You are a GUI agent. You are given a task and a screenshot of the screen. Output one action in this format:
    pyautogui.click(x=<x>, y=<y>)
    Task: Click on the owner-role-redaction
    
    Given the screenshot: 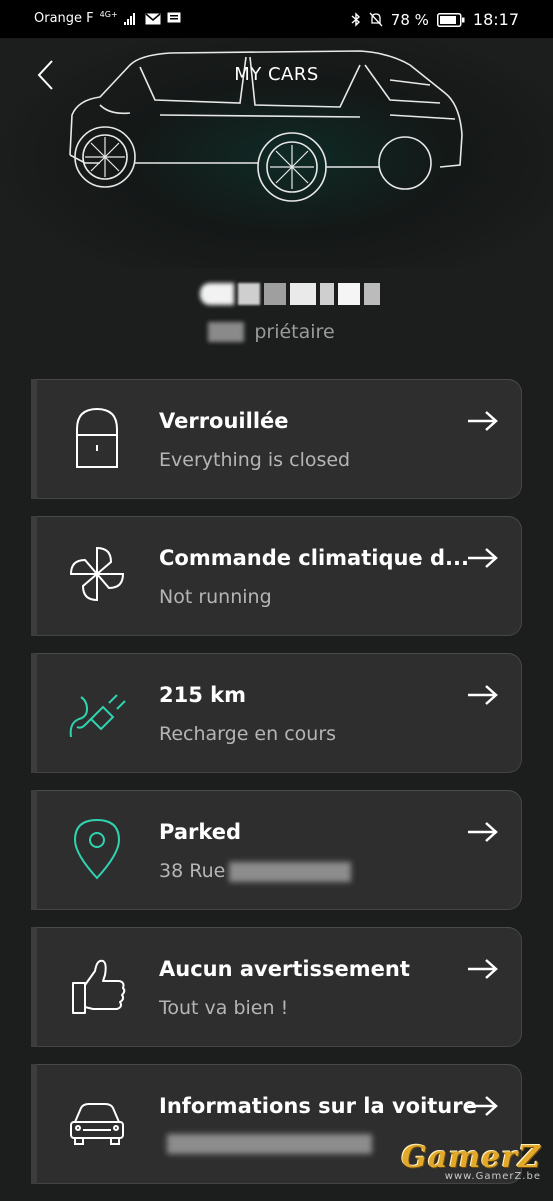 What is the action you would take?
    pyautogui.click(x=226, y=332)
    